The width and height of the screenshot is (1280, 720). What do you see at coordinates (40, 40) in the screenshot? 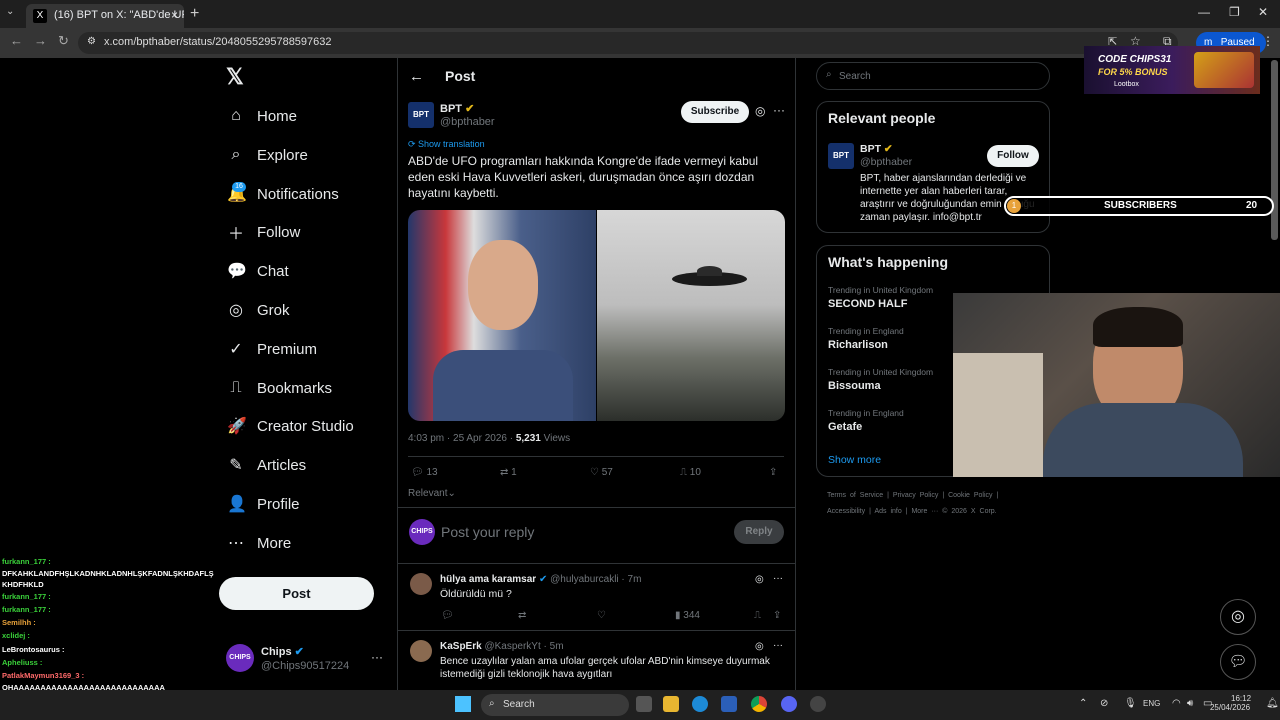
I see `forward-icon: →` at bounding box center [40, 40].